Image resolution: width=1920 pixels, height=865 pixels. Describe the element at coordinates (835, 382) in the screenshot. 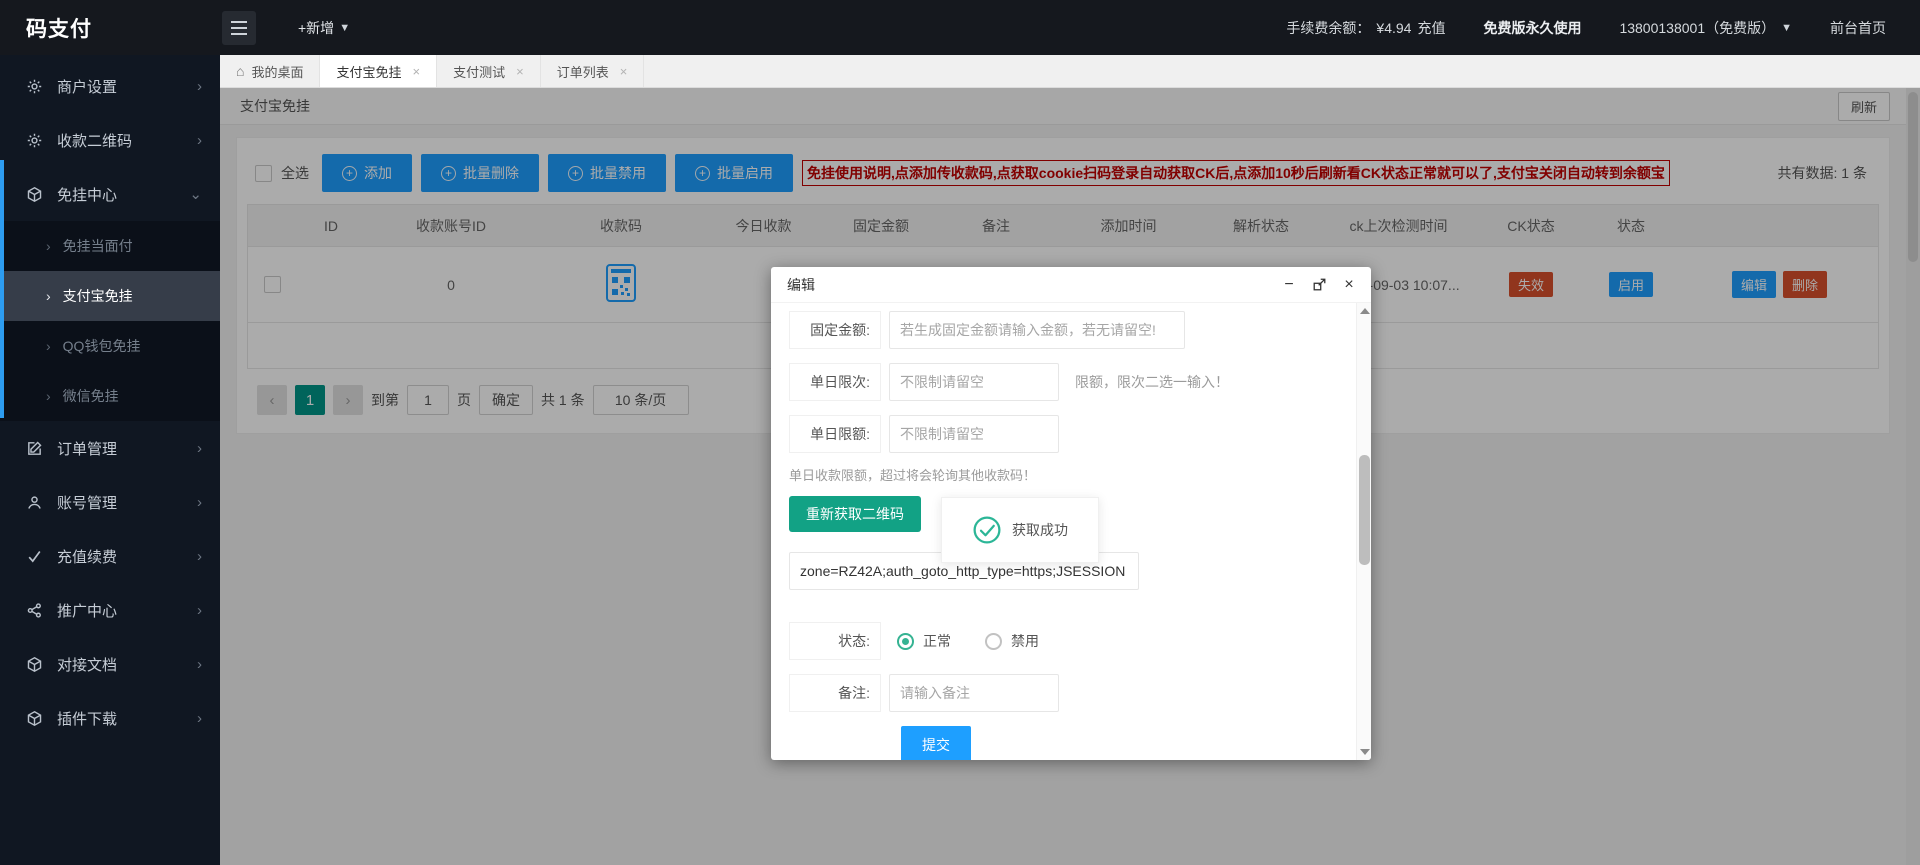

I see `daily-limit-count-label: 单日限次:` at that location.